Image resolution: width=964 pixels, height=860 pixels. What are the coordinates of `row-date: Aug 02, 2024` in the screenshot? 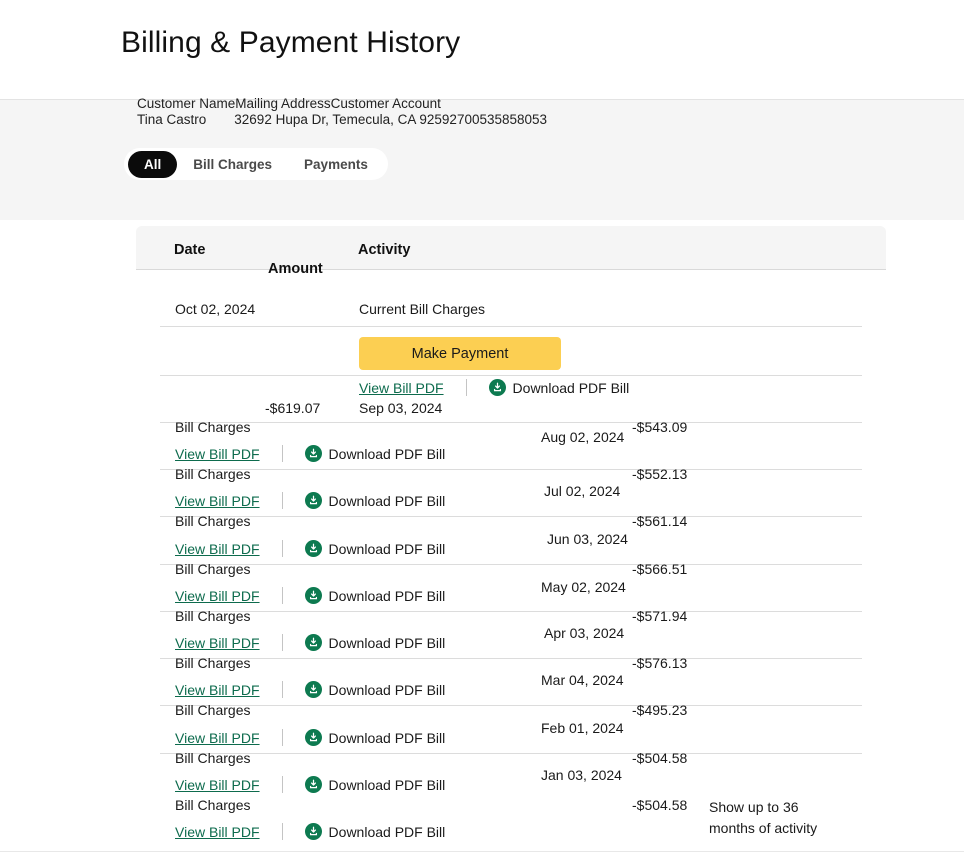 It's located at (583, 437).